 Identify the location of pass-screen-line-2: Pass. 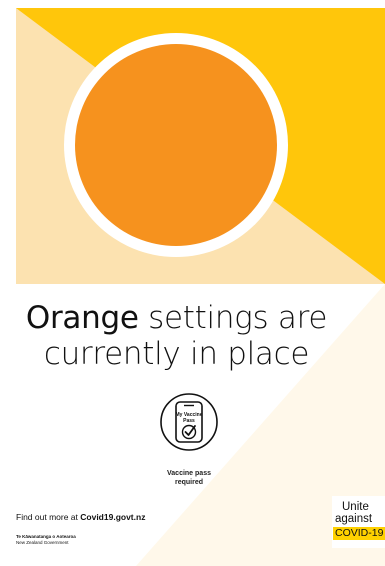
(189, 421).